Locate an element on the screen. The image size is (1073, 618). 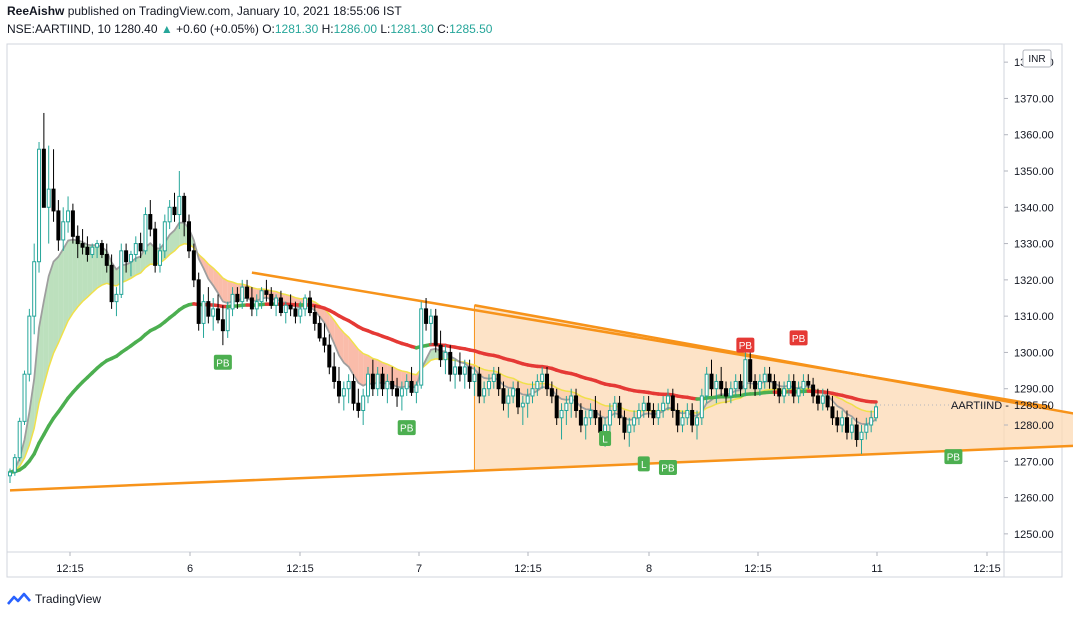
y-tick-label: 1280.00 is located at coordinates (1034, 426).